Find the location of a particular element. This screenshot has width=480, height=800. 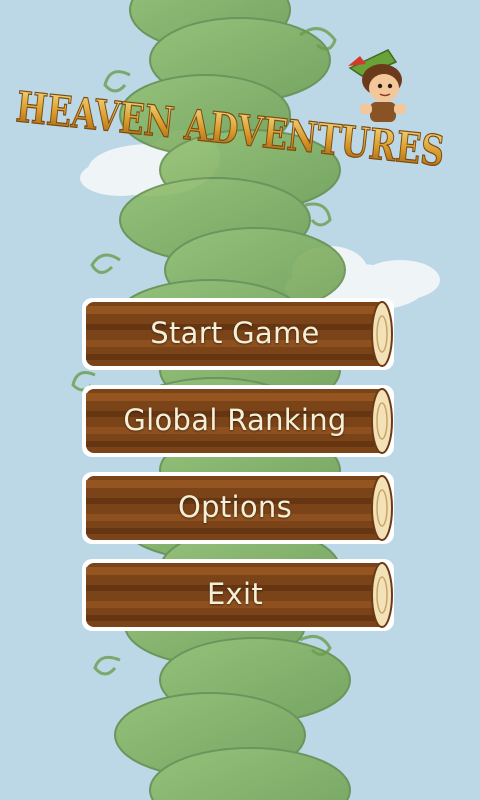

options-label: Options is located at coordinates (235, 507).